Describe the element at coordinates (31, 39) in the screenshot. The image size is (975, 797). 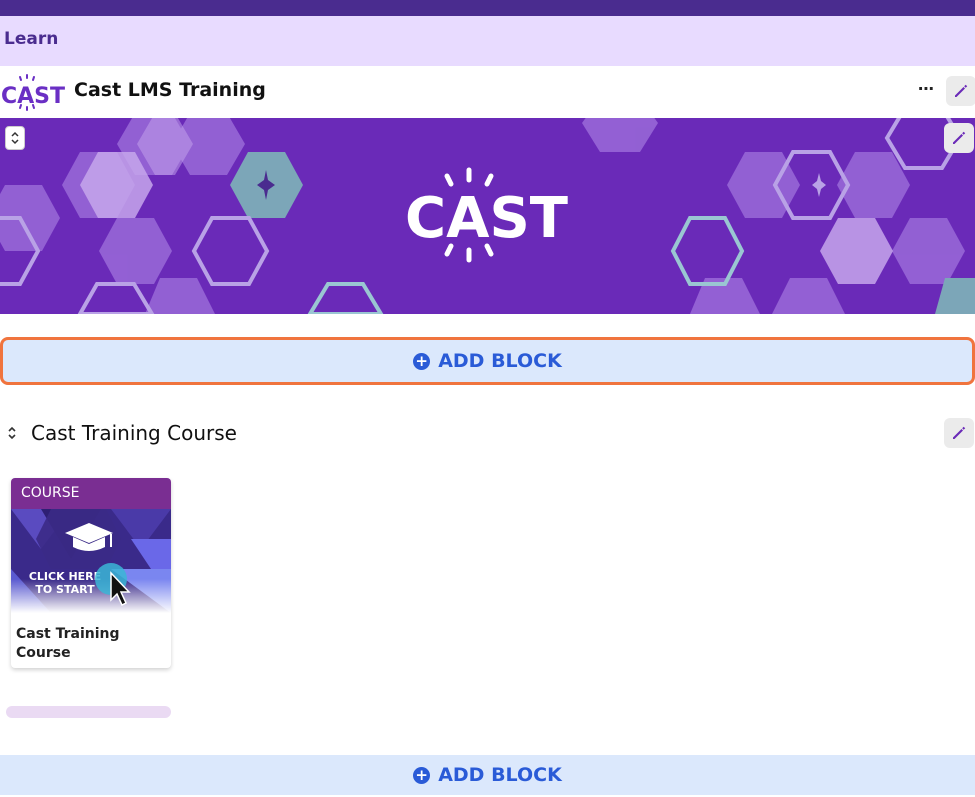
I see `learn-title: Learn` at that location.